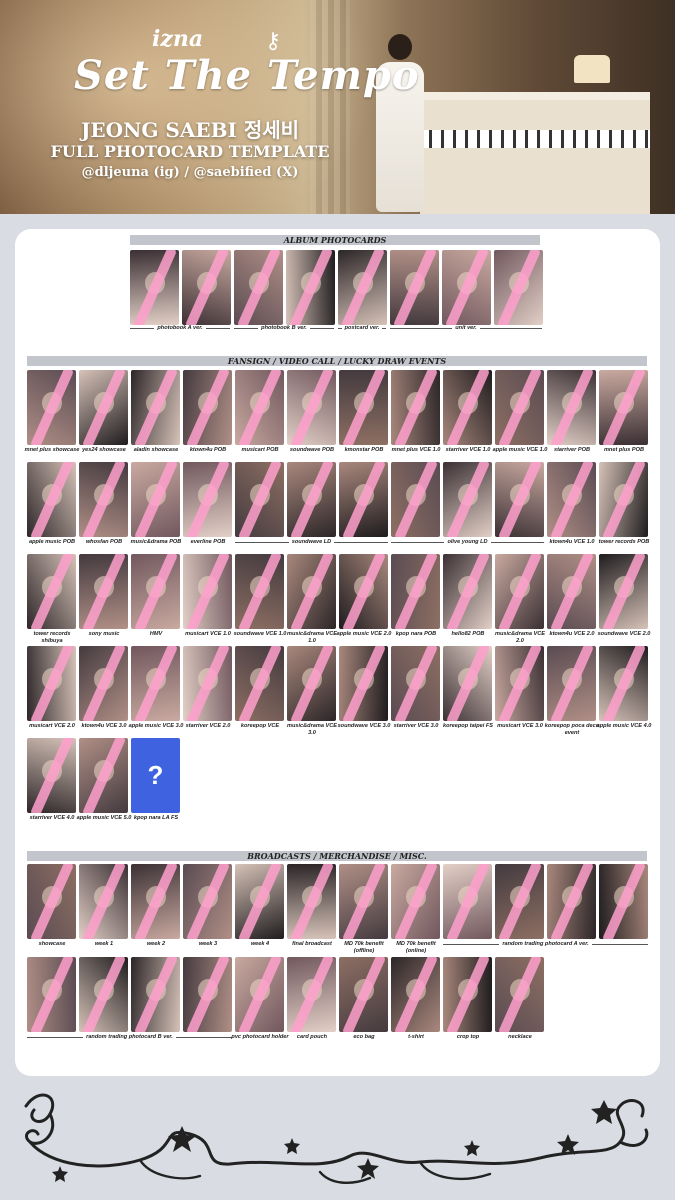  I want to click on event-caption: mnet plus POB, so click(624, 450).